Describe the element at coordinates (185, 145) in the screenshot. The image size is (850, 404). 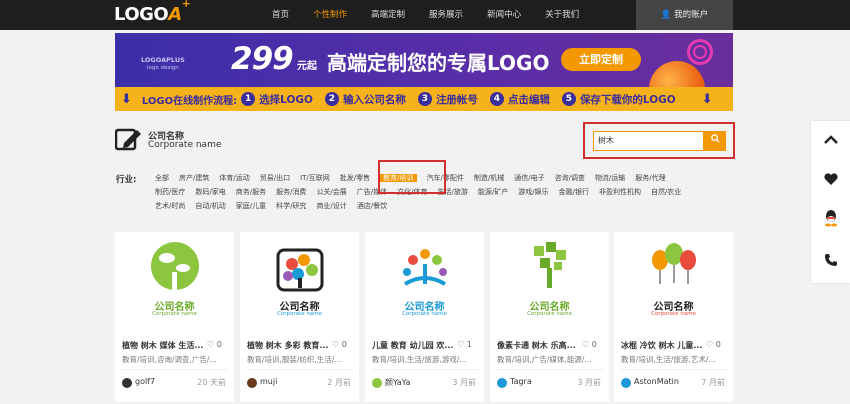
I see `company-name-en: Corporate name` at that location.